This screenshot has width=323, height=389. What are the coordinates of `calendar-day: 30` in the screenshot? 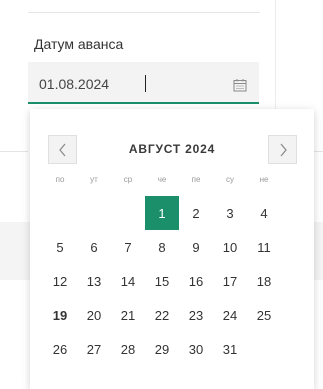 It's located at (196, 349).